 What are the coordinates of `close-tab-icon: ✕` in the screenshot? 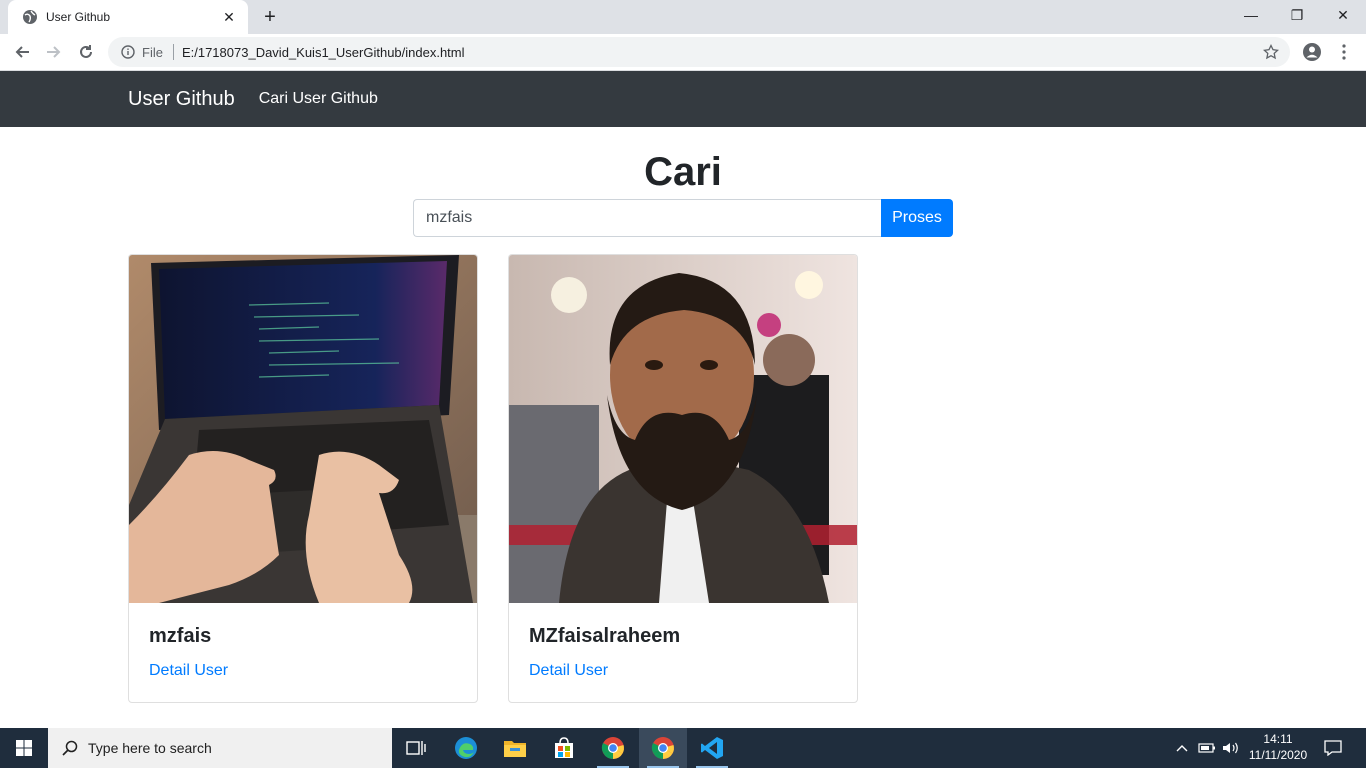 It's located at (229, 17).